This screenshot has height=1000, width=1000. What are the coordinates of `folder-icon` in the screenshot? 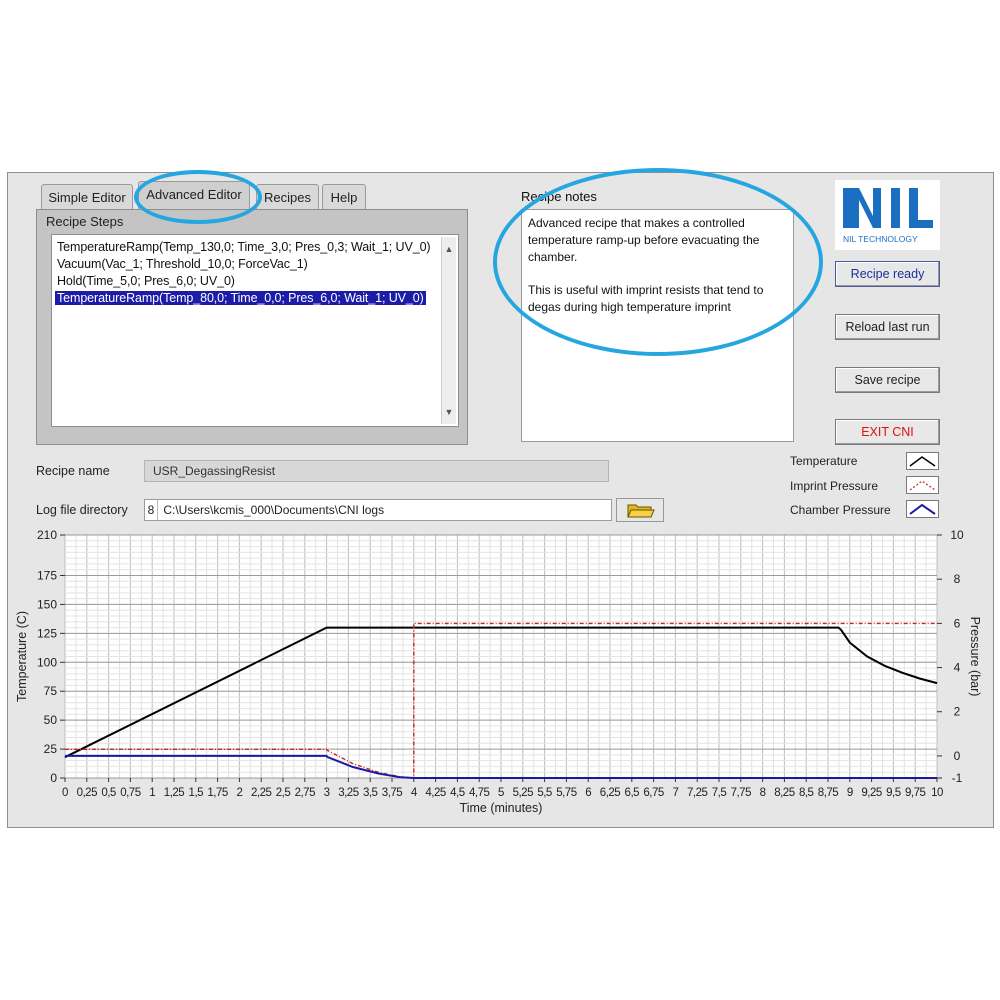 It's located at (641, 511).